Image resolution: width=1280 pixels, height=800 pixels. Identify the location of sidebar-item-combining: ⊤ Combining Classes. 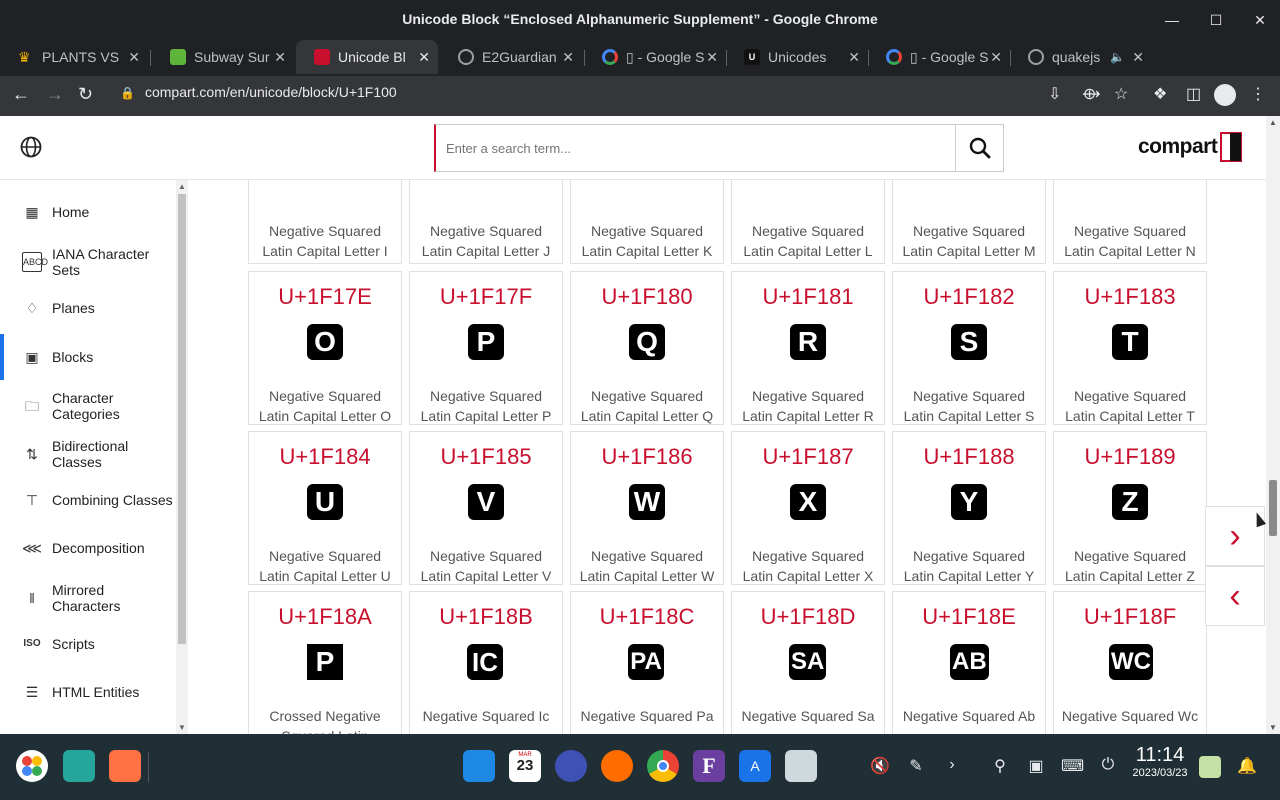
(87, 500).